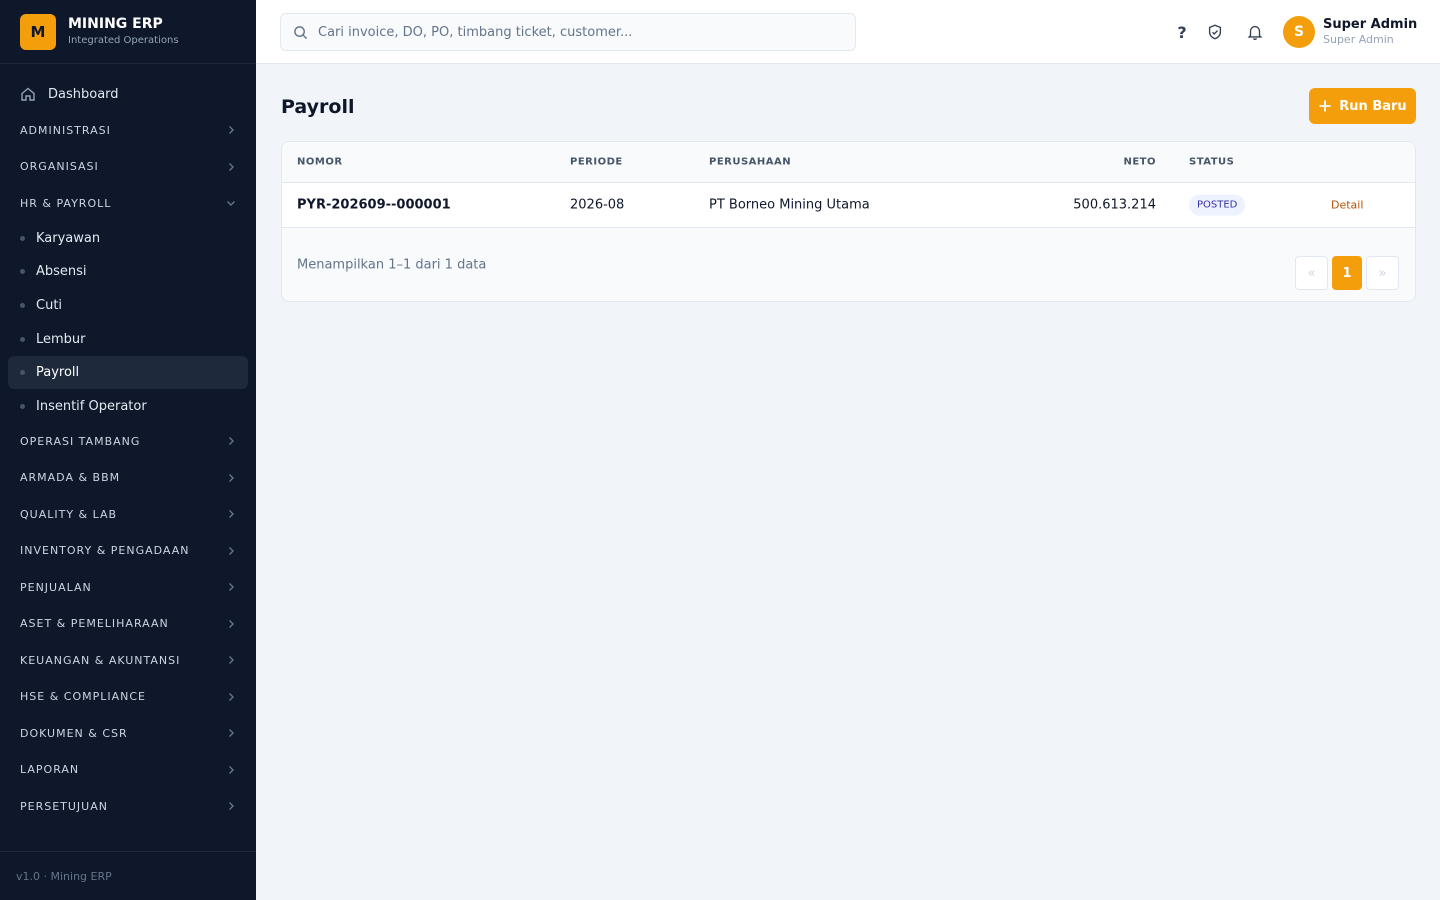 The image size is (1440, 900). What do you see at coordinates (1358, 39) in the screenshot?
I see `user-role: Super Admin` at bounding box center [1358, 39].